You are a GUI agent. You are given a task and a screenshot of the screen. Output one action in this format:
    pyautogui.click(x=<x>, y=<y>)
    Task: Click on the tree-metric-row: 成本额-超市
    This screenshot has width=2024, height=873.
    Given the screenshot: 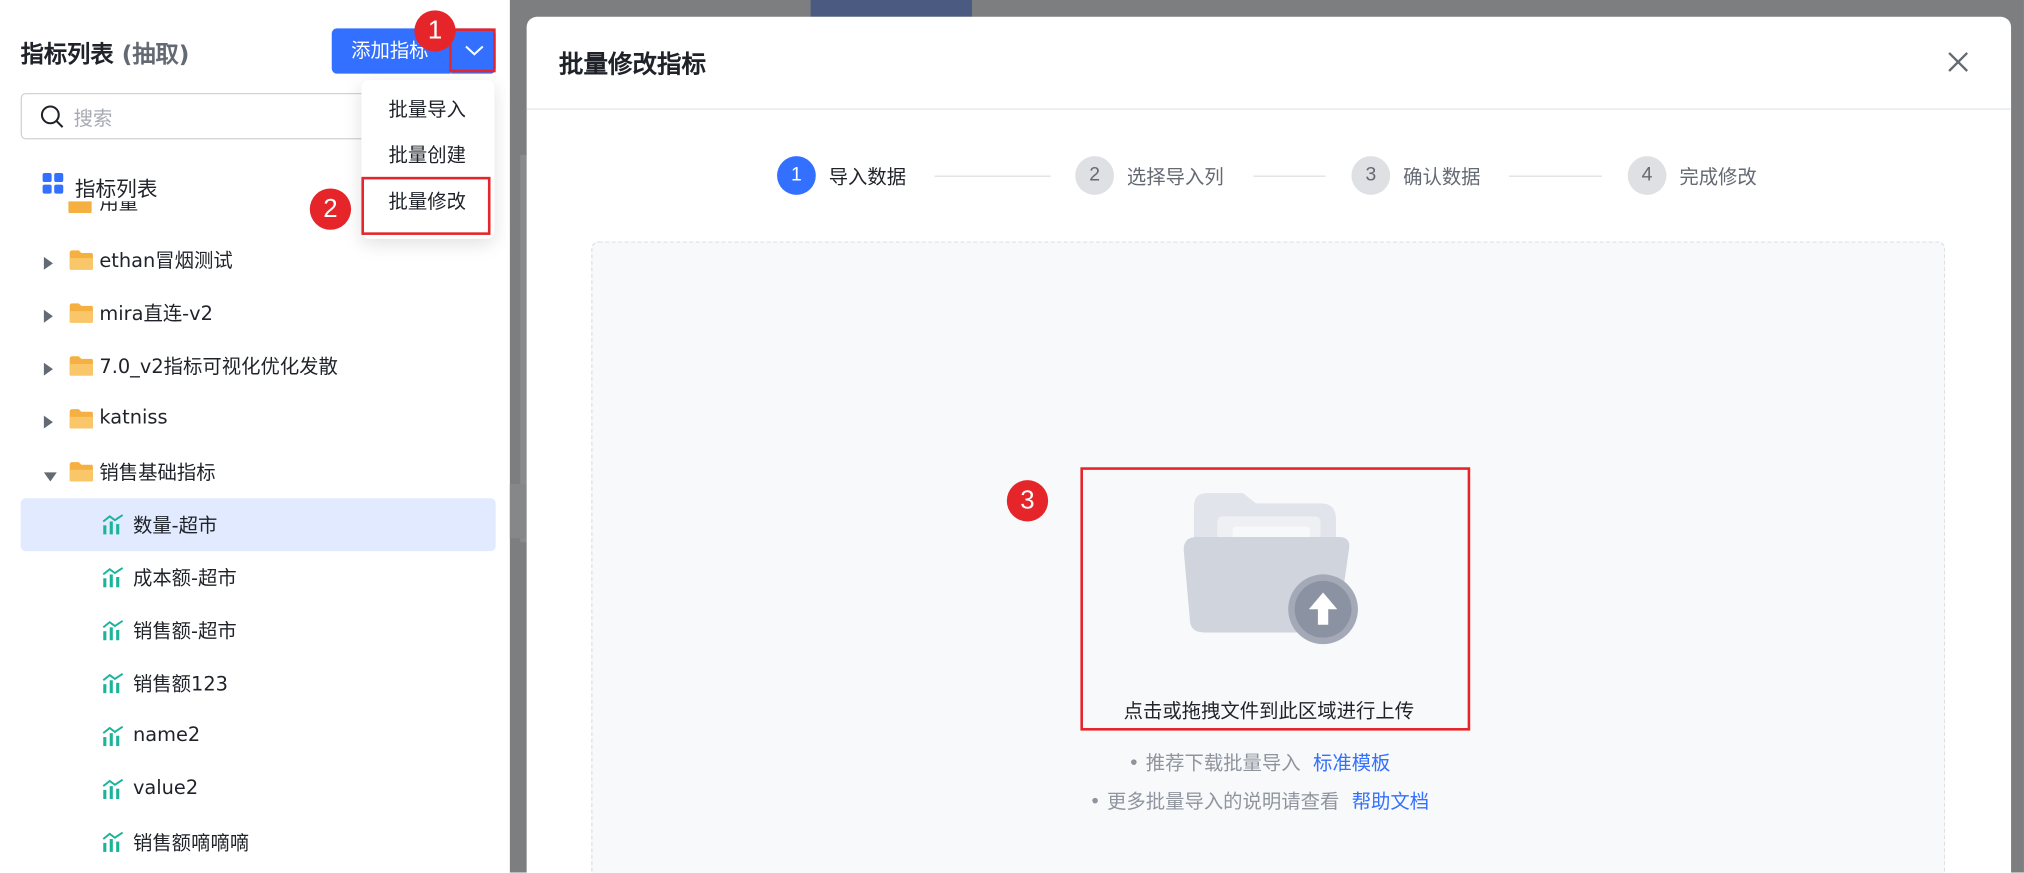 What is the action you would take?
    pyautogui.click(x=258, y=577)
    